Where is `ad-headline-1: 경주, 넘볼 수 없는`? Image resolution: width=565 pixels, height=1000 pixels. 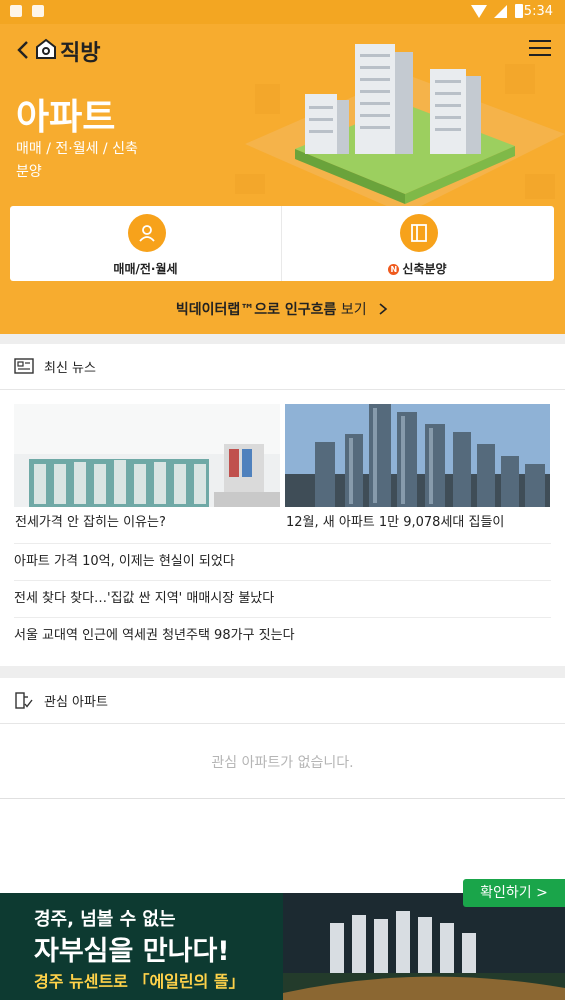
ad-headline-1: 경주, 넘볼 수 없는 is located at coordinates (105, 919).